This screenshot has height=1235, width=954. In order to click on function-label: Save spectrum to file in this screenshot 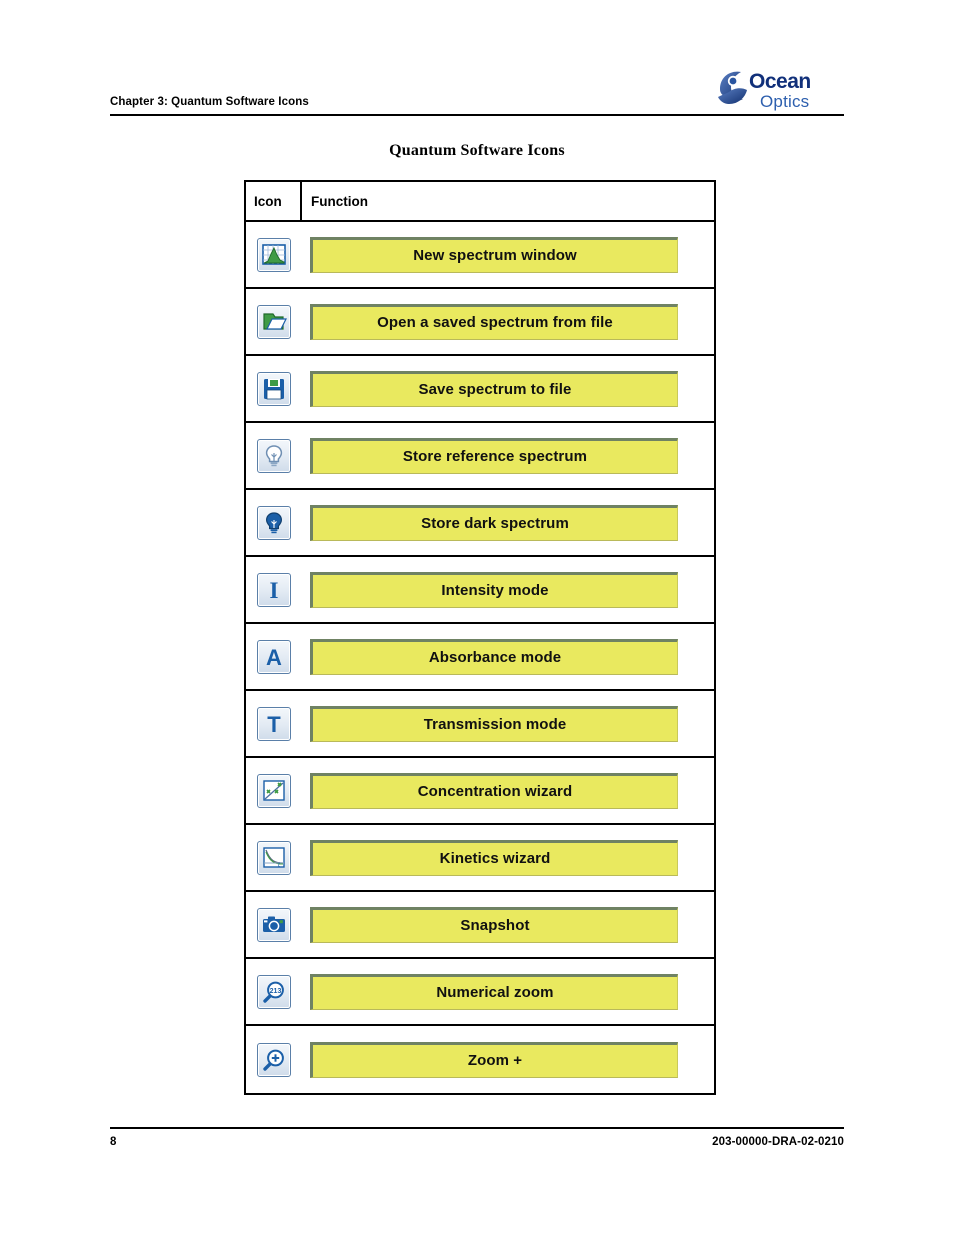, I will do `click(495, 389)`.